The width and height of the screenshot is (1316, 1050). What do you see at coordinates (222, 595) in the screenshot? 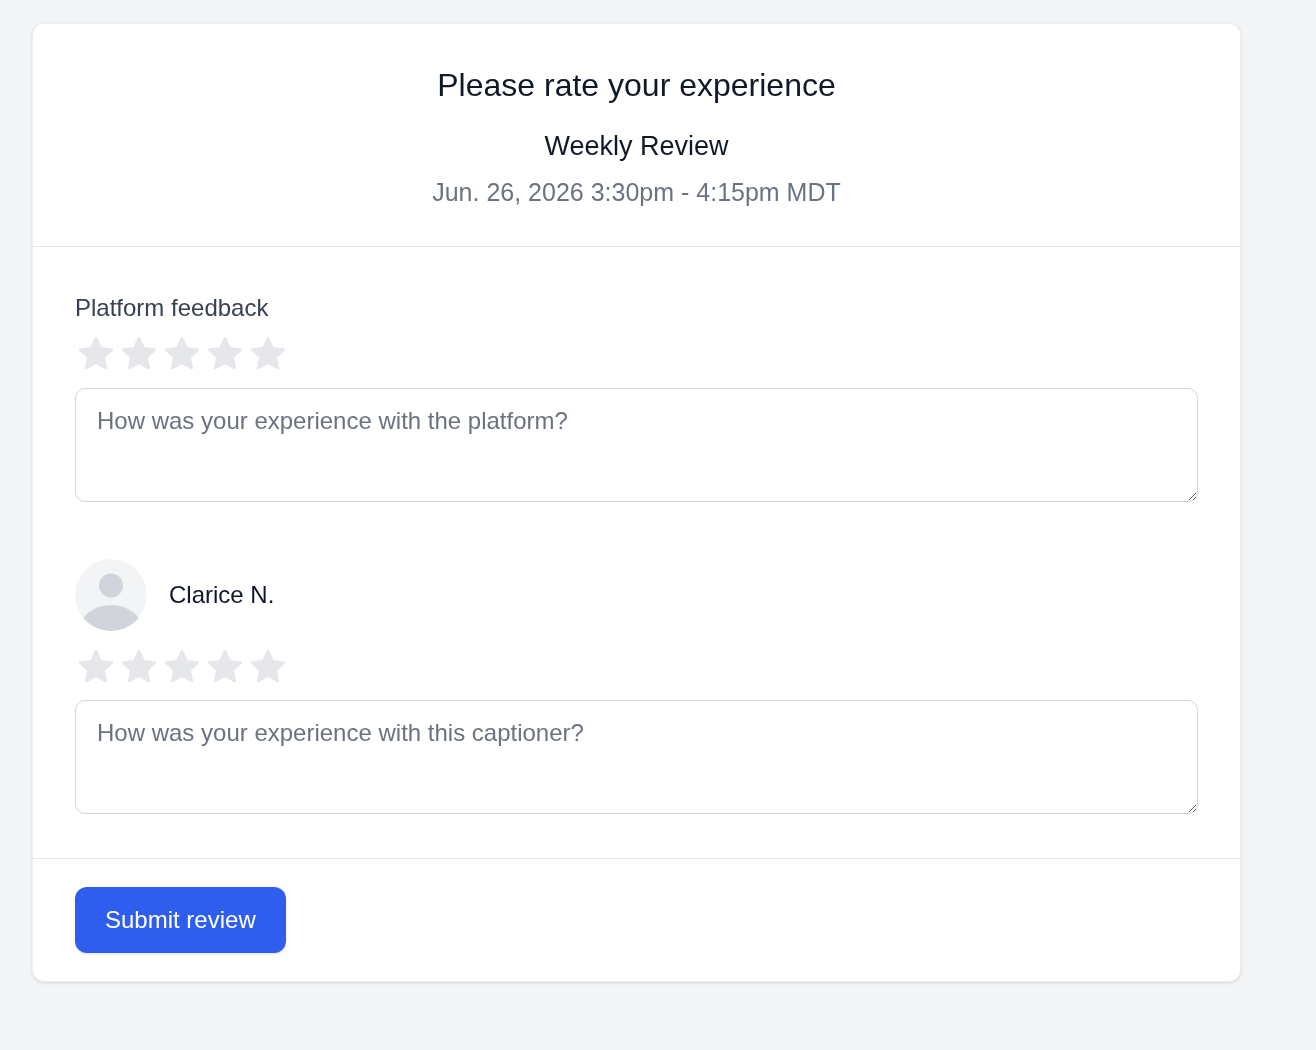
I see `person-name: Clarice N.` at bounding box center [222, 595].